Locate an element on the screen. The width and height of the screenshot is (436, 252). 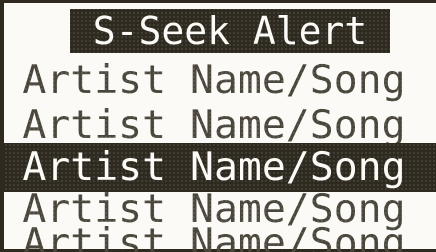
screen-title: S-Seek Alert is located at coordinates (230, 31).